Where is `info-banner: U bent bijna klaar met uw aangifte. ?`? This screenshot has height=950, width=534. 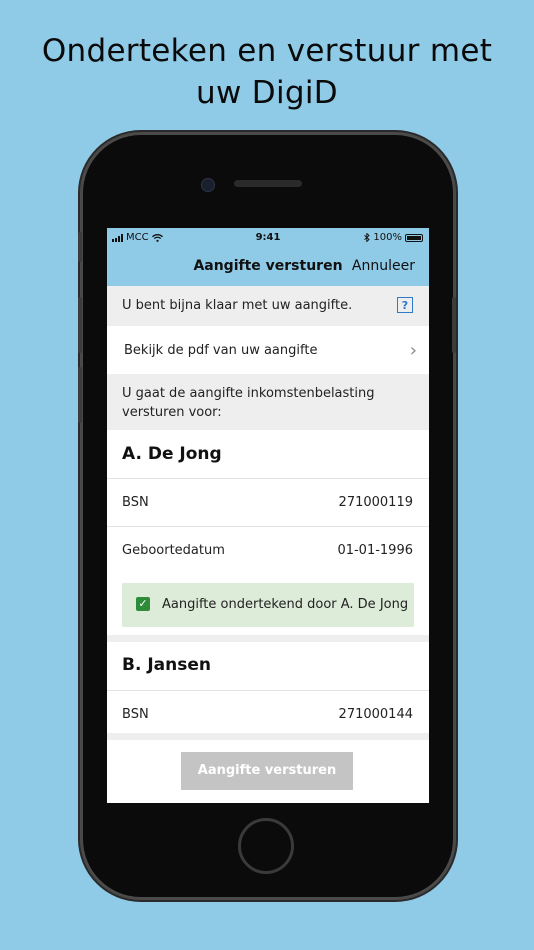 info-banner: U bent bijna klaar met uw aangifte. ? is located at coordinates (268, 306).